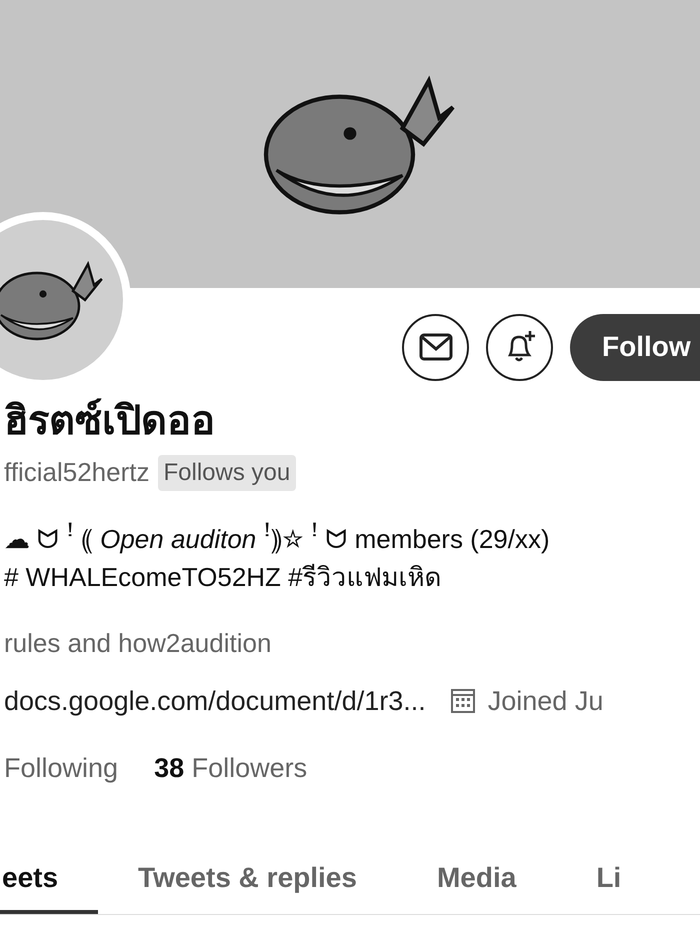 This screenshot has height=933, width=700. What do you see at coordinates (223, 577) in the screenshot?
I see `bio-text: # WHALEcomeTO52HZ #รีวิวแฟมเหิด` at bounding box center [223, 577].